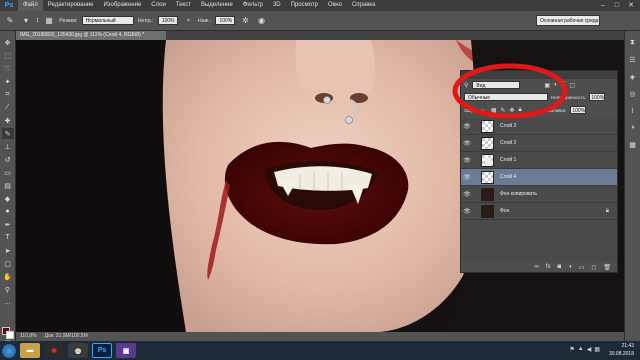  Describe the element at coordinates (217, 5) in the screenshot. I see `menu-select: Выделение` at that location.